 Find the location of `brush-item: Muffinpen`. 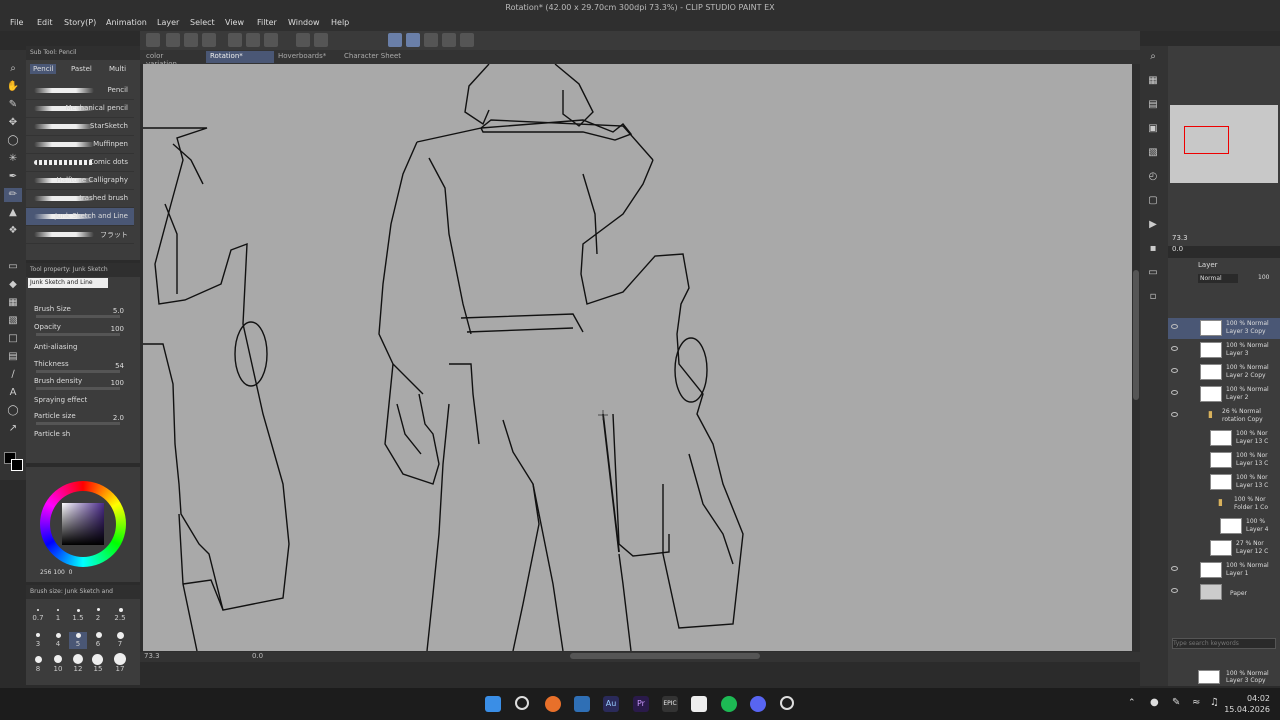

brush-item: Muffinpen is located at coordinates (80, 145).